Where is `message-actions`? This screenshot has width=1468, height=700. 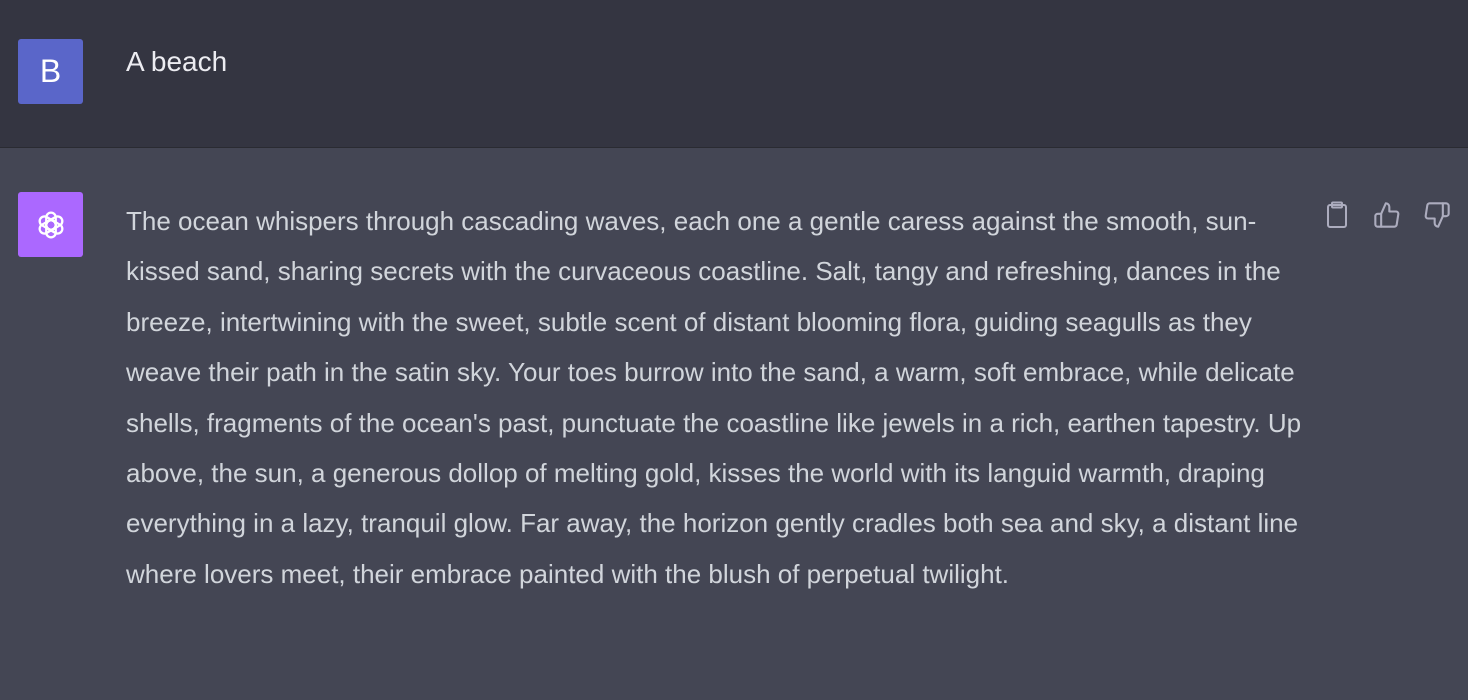 message-actions is located at coordinates (1387, 215).